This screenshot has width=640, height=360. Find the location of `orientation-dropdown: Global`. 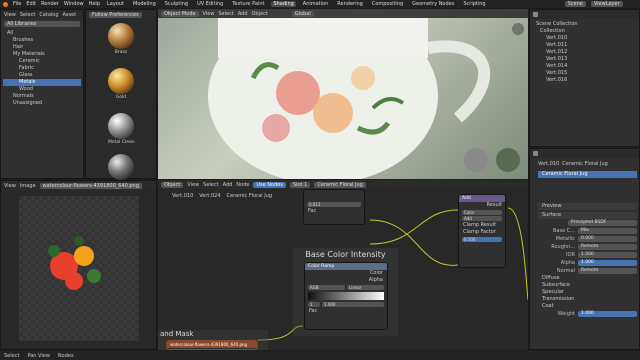

orientation-dropdown: Global is located at coordinates (302, 13).